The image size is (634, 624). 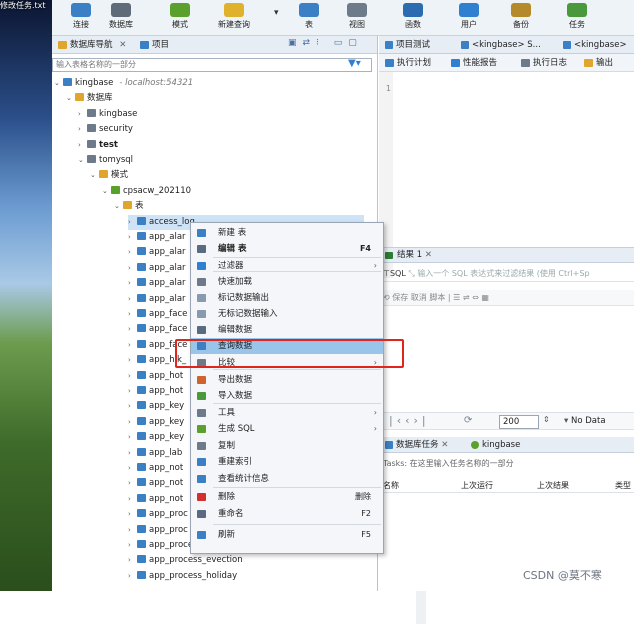 I want to click on menu-item-wrench: 工具 ›, so click(x=287, y=413).